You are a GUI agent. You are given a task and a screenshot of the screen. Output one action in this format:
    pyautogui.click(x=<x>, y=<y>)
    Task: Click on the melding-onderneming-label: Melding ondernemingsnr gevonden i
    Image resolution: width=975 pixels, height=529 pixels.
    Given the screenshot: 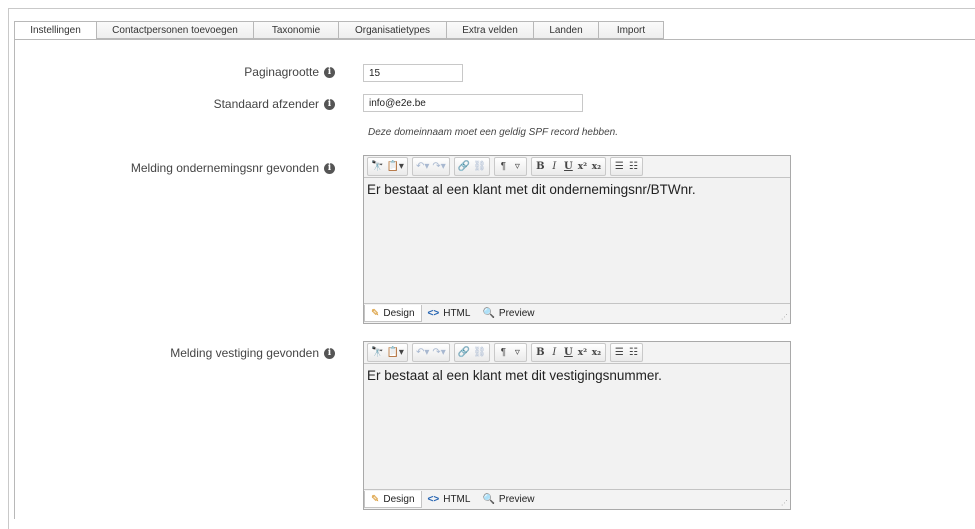 What is the action you would take?
    pyautogui.click(x=233, y=168)
    